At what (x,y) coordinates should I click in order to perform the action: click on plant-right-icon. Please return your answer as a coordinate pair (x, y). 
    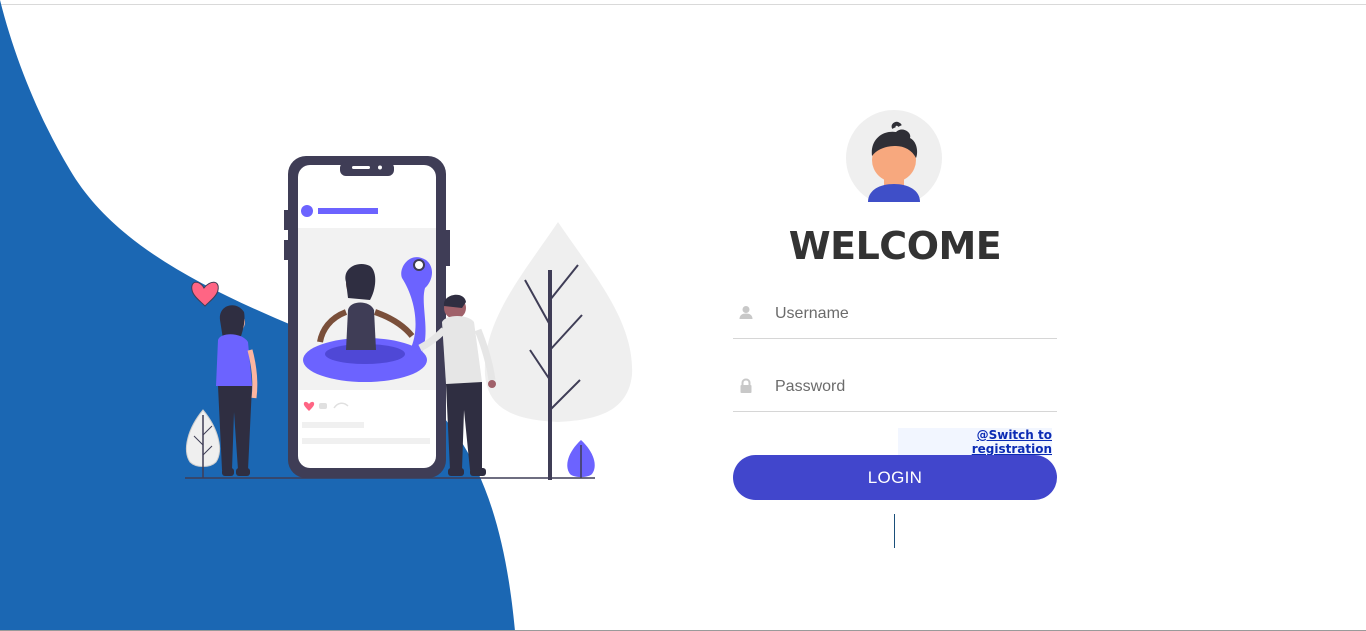
    Looking at the image, I should click on (581, 459).